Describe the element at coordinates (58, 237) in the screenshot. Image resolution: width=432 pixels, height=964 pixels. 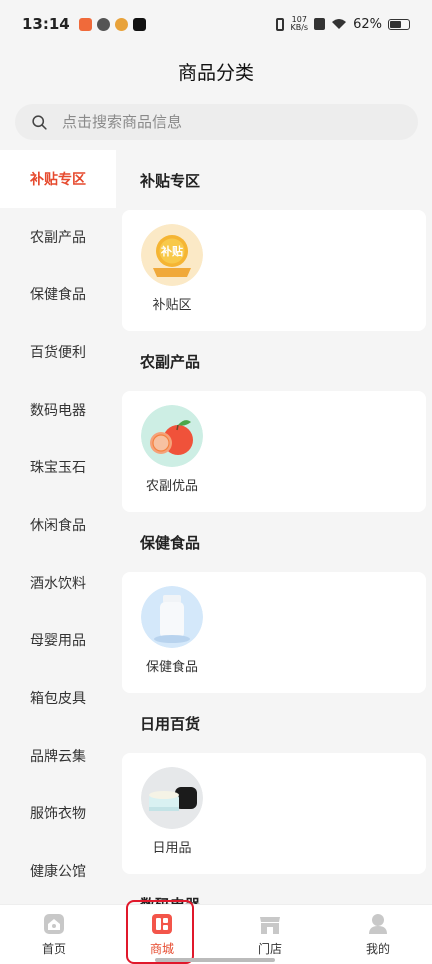
I see `sidebar-item-agricultural: 农副产品` at that location.